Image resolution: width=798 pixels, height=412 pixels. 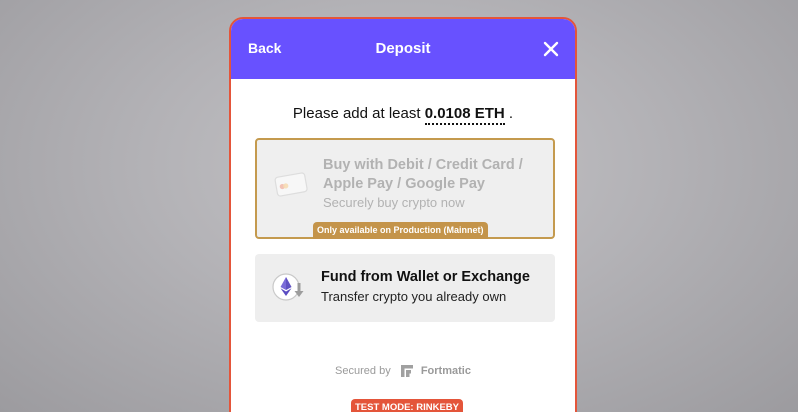 What do you see at coordinates (289, 289) in the screenshot?
I see `eth-transfer-icon` at bounding box center [289, 289].